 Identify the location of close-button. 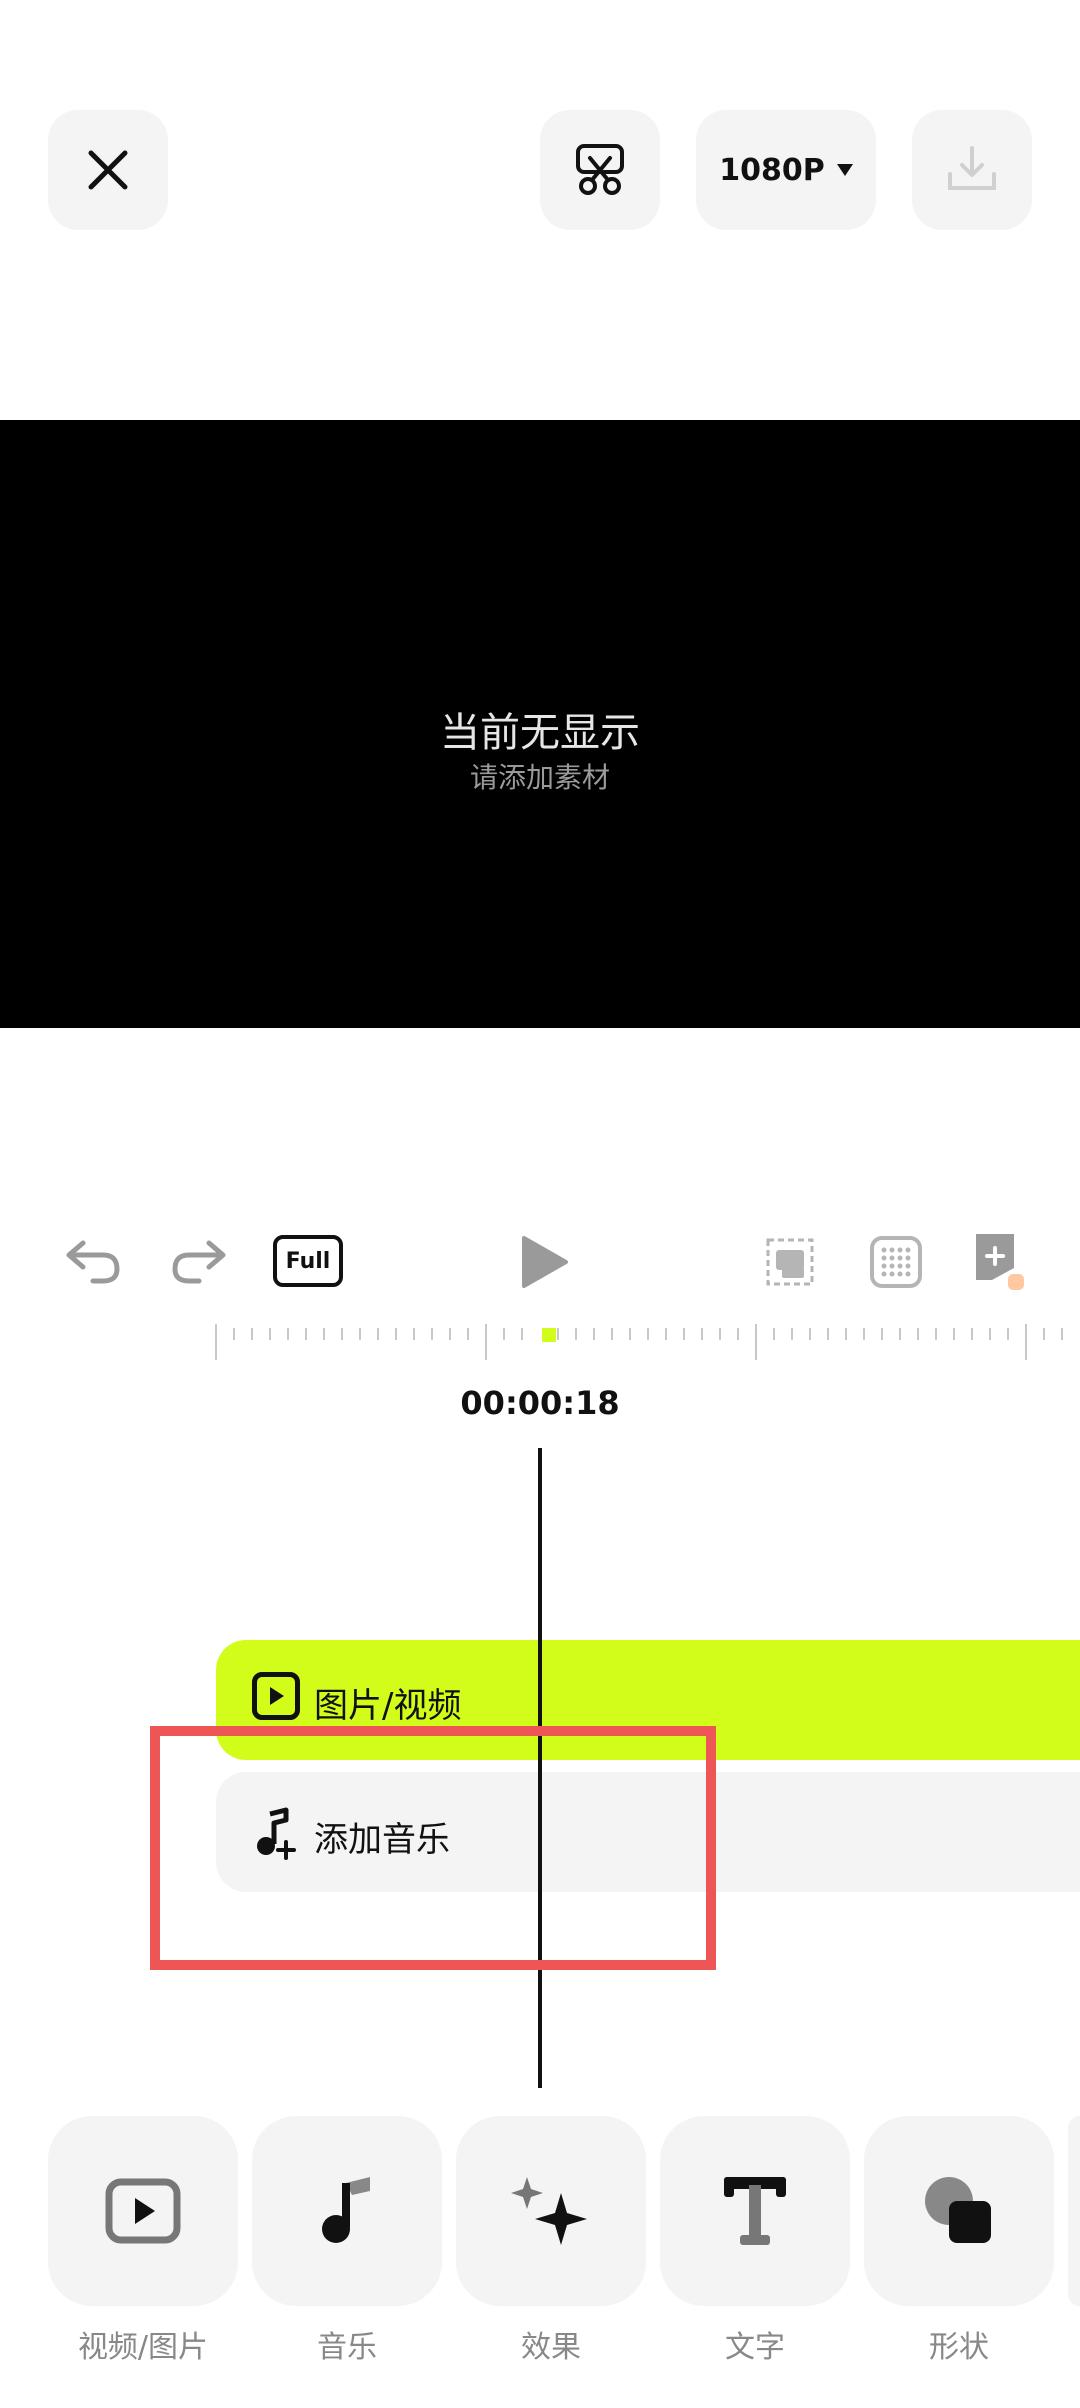
(108, 170).